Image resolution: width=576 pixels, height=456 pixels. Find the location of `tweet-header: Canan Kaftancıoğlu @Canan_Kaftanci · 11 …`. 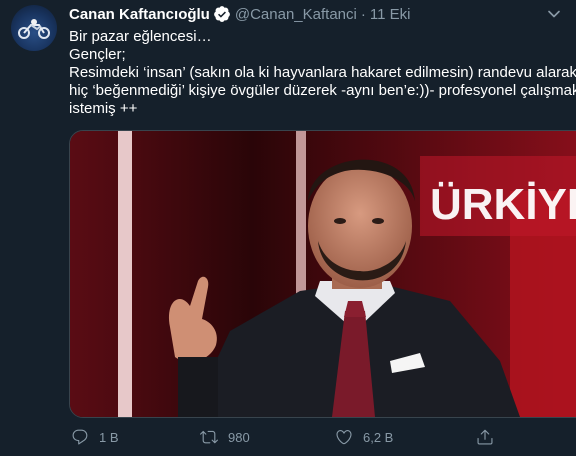

tweet-header: Canan Kaftancıoğlu @Canan_Kaftanci · 11 … is located at coordinates (239, 14).